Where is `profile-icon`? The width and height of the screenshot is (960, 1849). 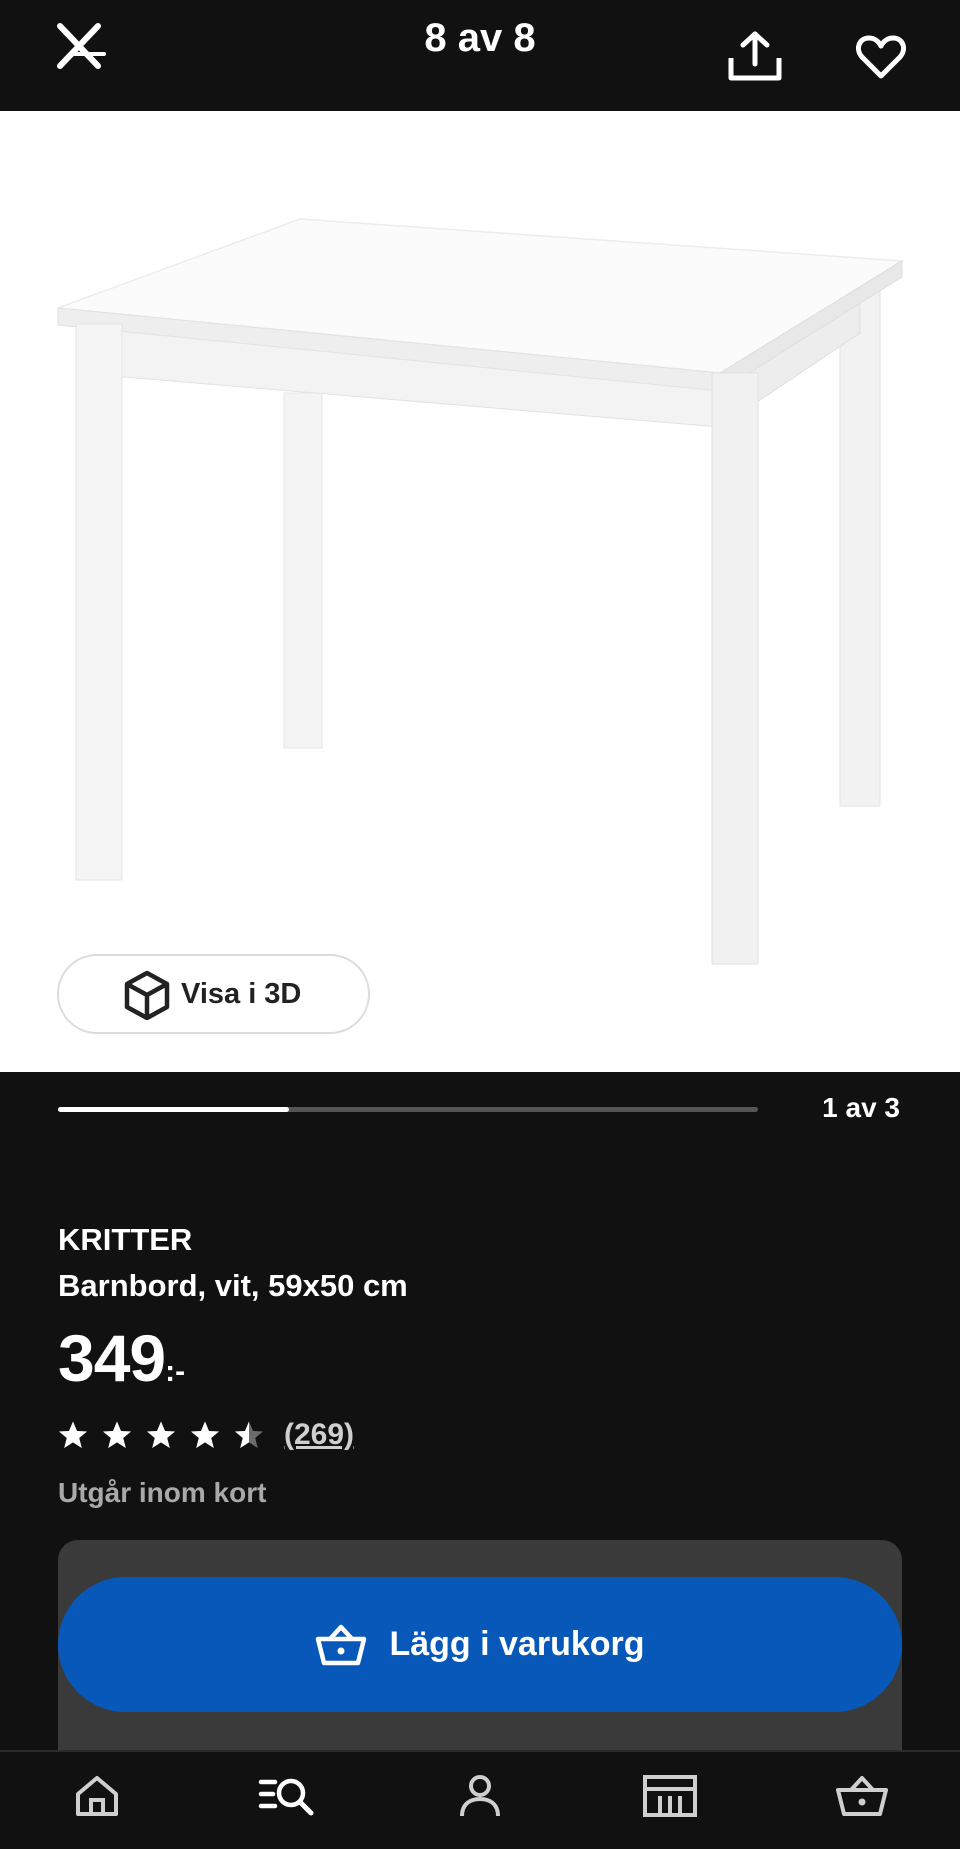
profile-icon is located at coordinates (480, 1796).